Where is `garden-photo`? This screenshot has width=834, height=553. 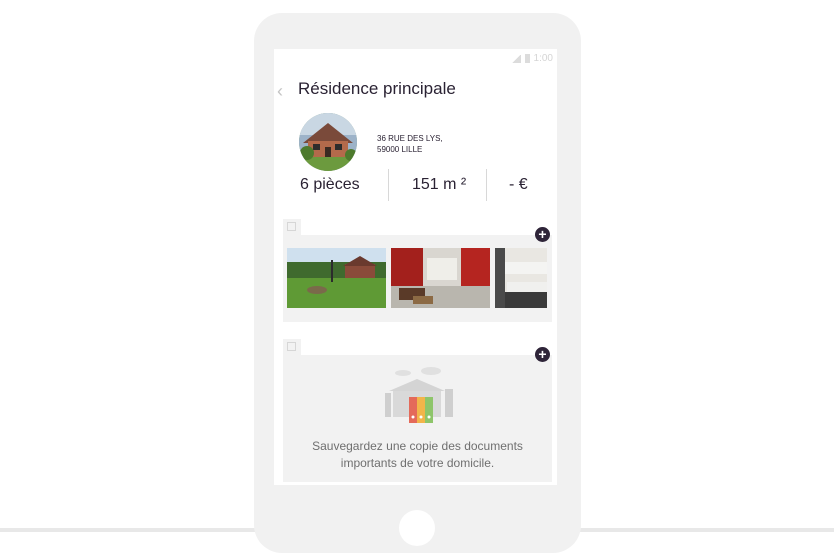
garden-photo is located at coordinates (336, 278).